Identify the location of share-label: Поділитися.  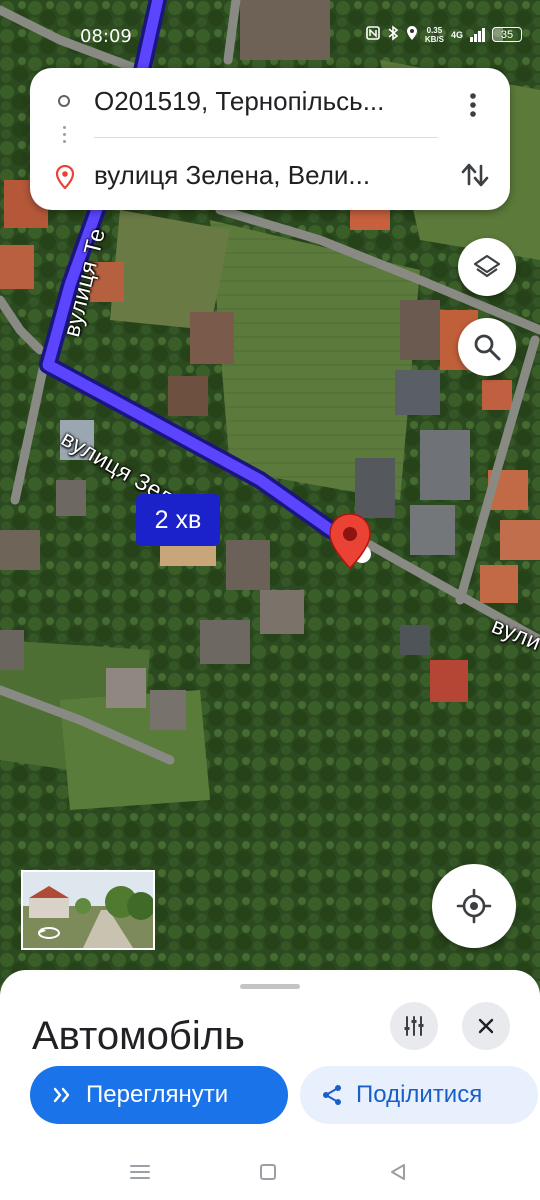
(419, 1094).